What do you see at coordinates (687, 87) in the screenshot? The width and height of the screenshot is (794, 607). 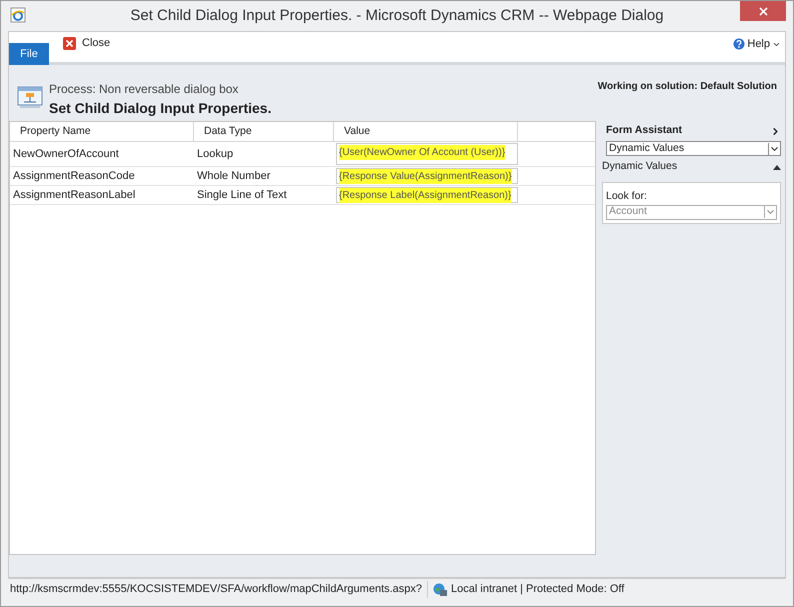 I see `solution-label: Working on solution: Default Solution` at bounding box center [687, 87].